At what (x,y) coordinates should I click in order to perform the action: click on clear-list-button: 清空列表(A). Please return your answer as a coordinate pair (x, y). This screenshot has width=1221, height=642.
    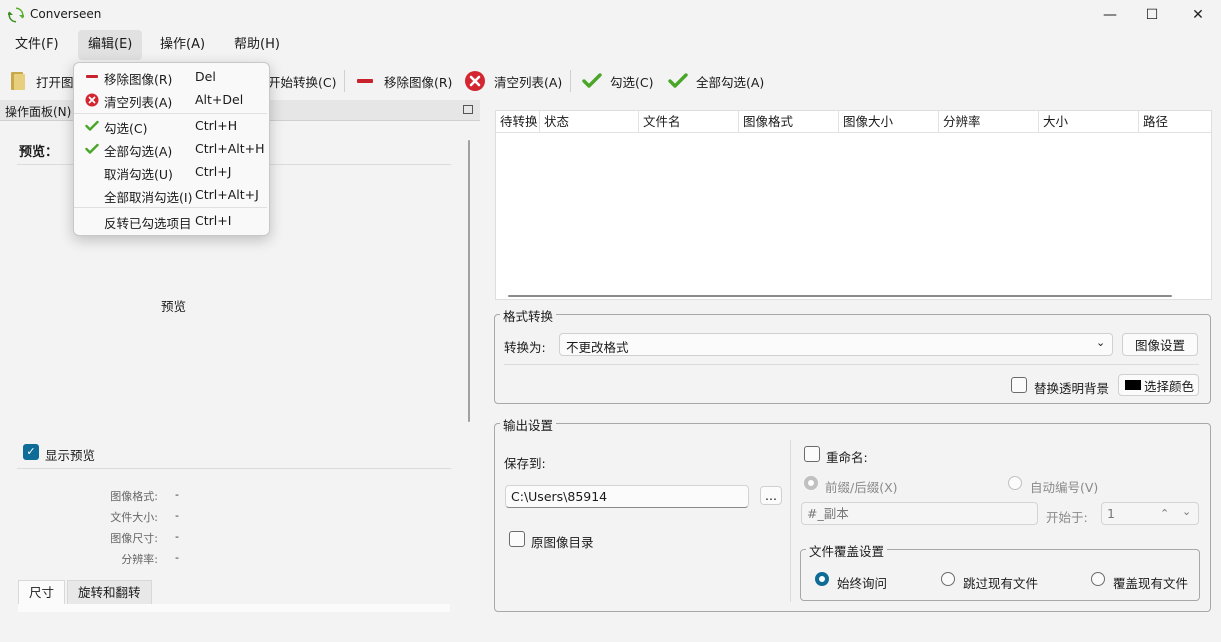
    Looking at the image, I should click on (513, 81).